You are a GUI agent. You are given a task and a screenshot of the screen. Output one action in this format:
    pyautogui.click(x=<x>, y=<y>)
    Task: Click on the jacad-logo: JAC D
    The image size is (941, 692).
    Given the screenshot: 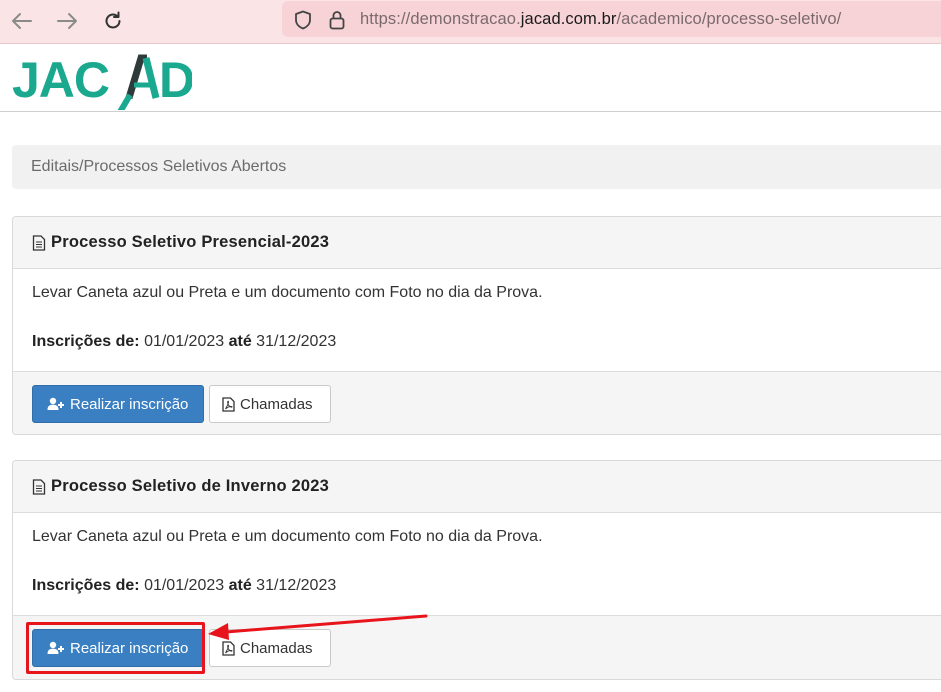 What is the action you would take?
    pyautogui.click(x=102, y=80)
    